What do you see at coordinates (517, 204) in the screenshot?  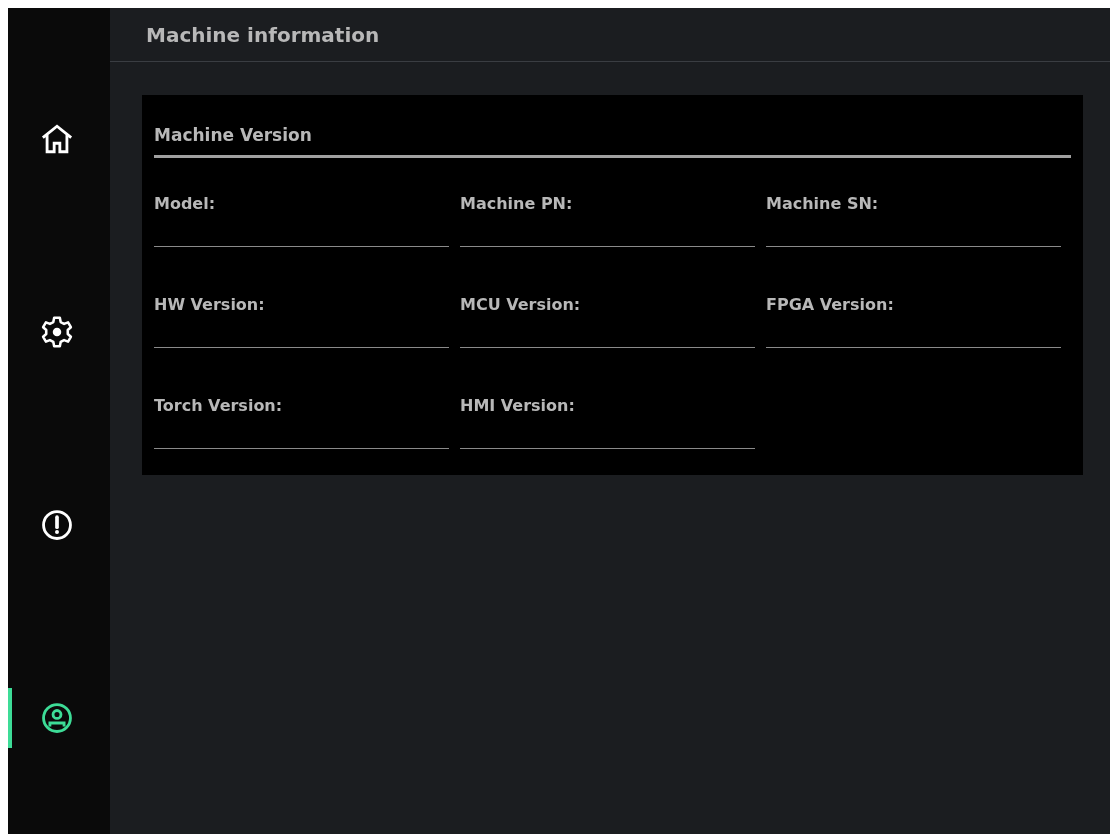 I see `field-label: Machine PN:` at bounding box center [517, 204].